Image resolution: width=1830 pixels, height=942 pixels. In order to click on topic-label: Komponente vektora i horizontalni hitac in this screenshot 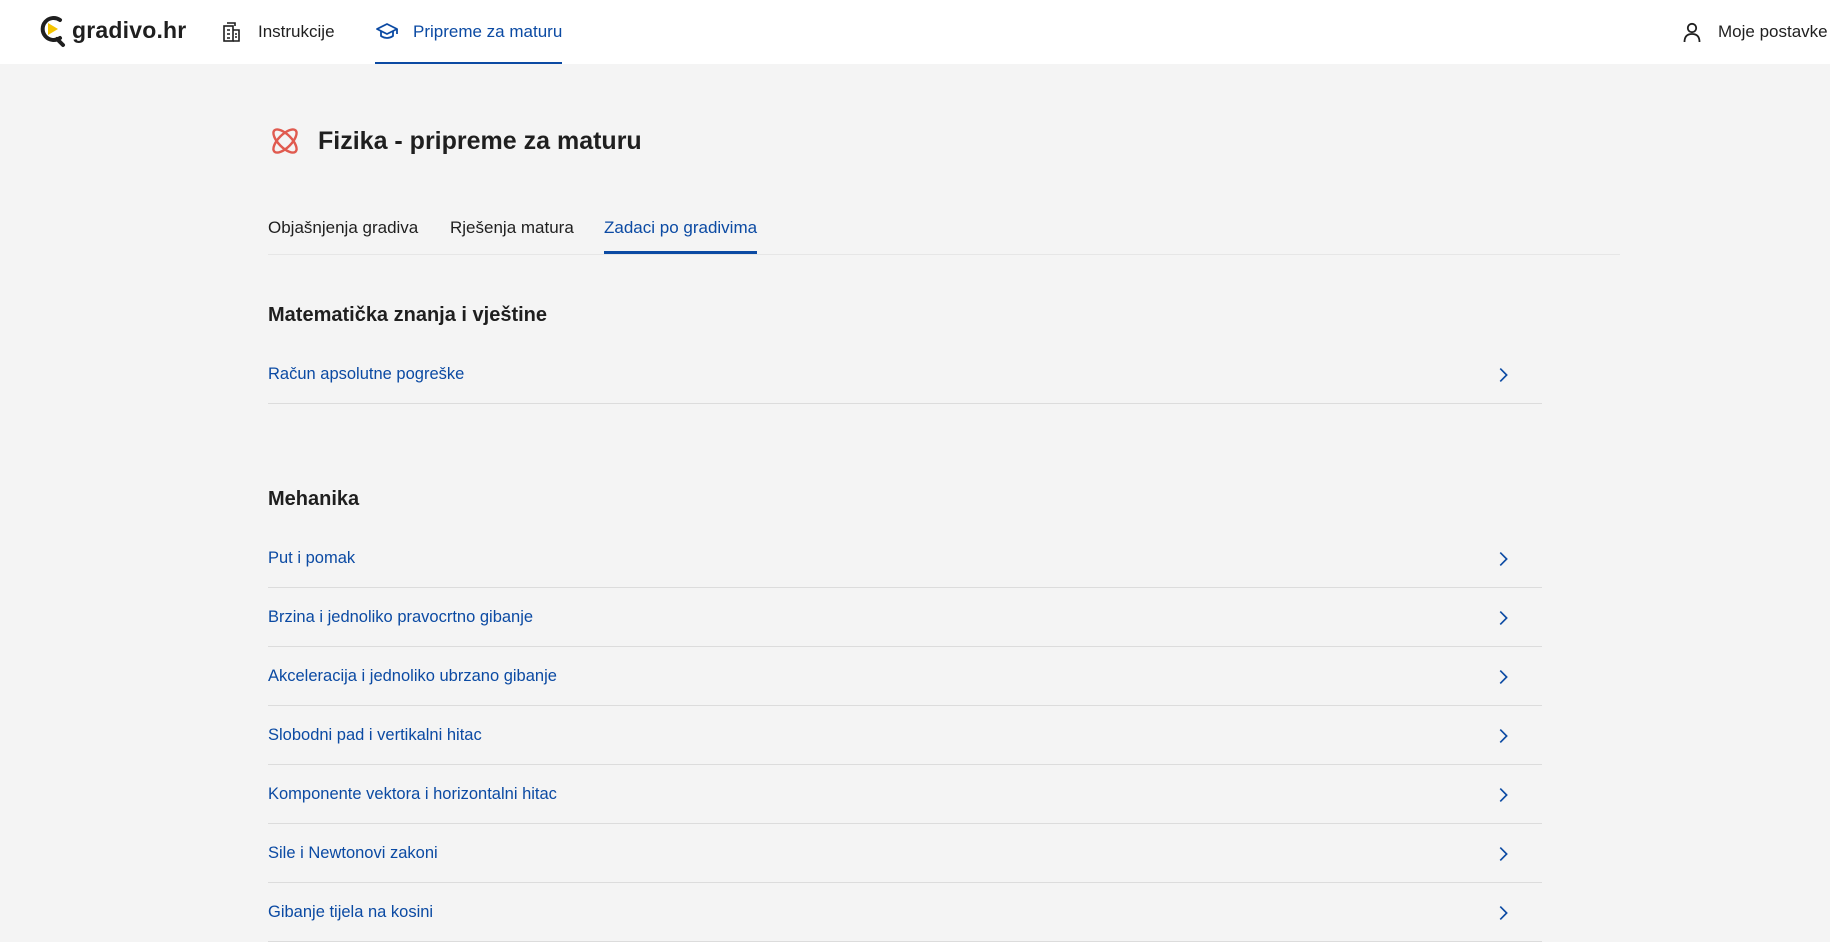, I will do `click(412, 794)`.